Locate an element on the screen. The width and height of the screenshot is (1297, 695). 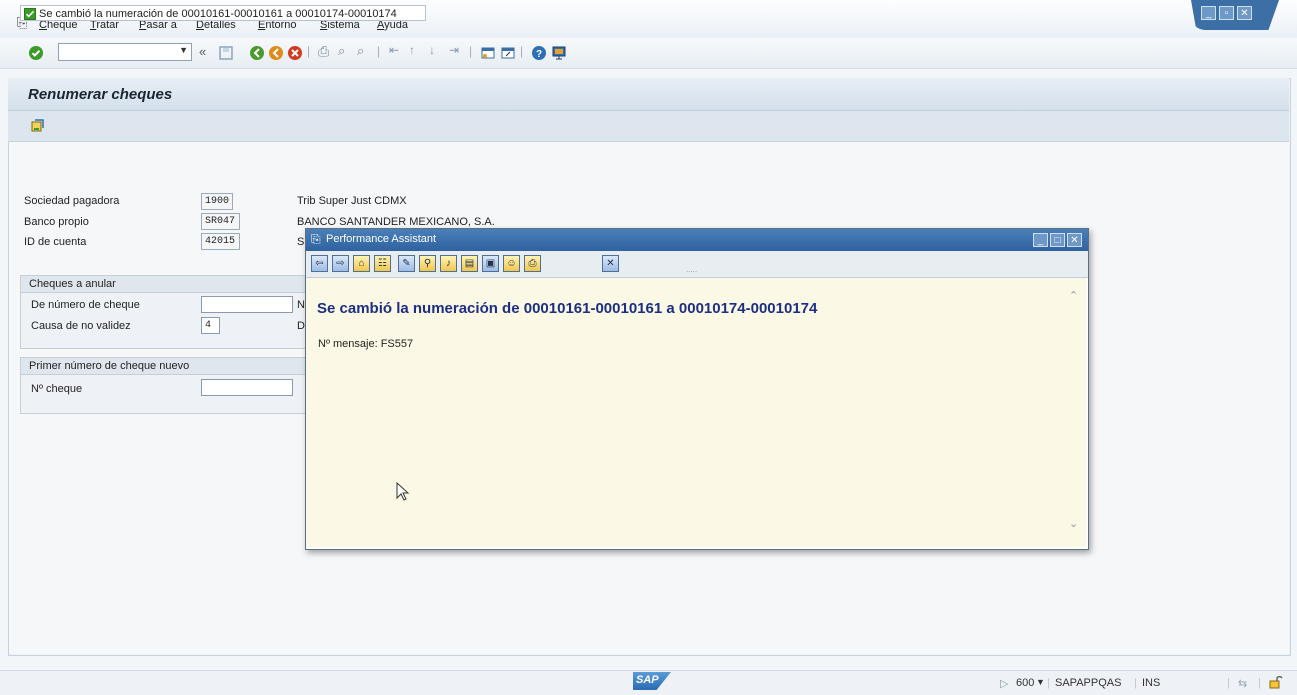
prev-page-icon: ↑ is located at coordinates (412, 50).